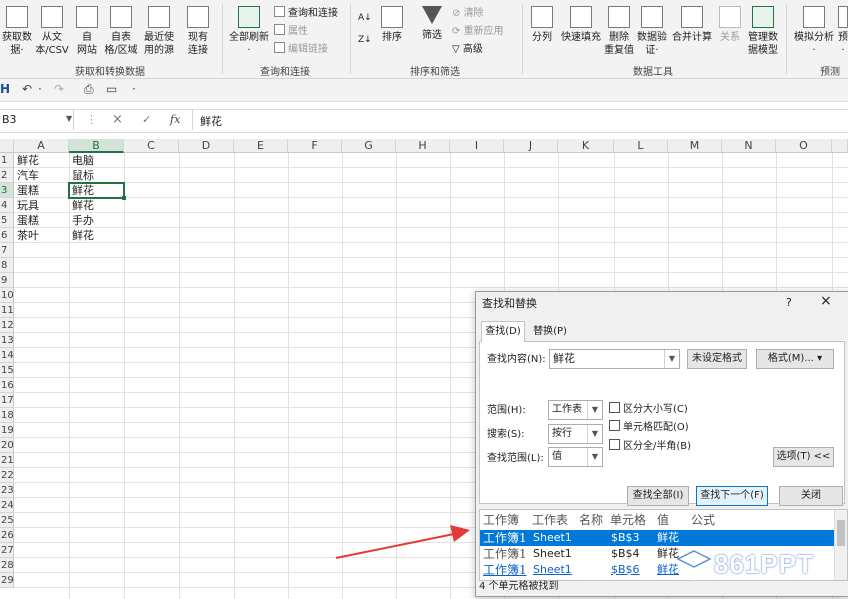 The image size is (848, 599). I want to click on result-row: 工作簿1 Sheet1 $B$3 鲜花, so click(657, 538).